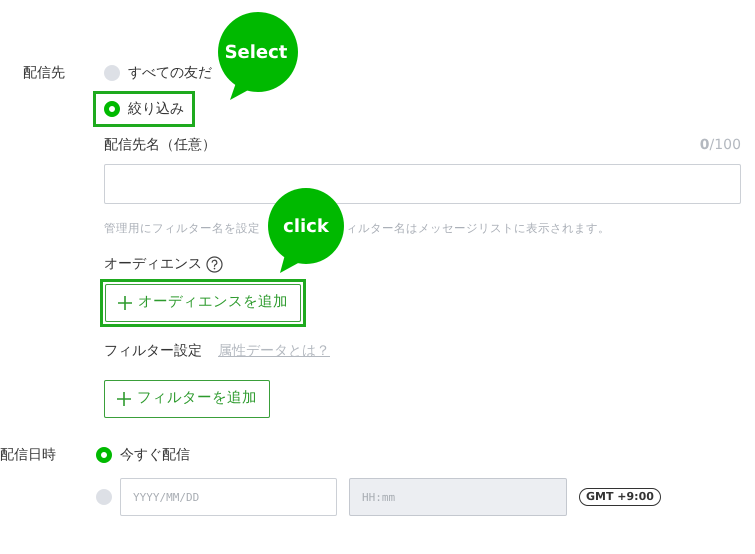  What do you see at coordinates (228, 497) in the screenshot?
I see `date-field: YYYY/MM/DD` at bounding box center [228, 497].